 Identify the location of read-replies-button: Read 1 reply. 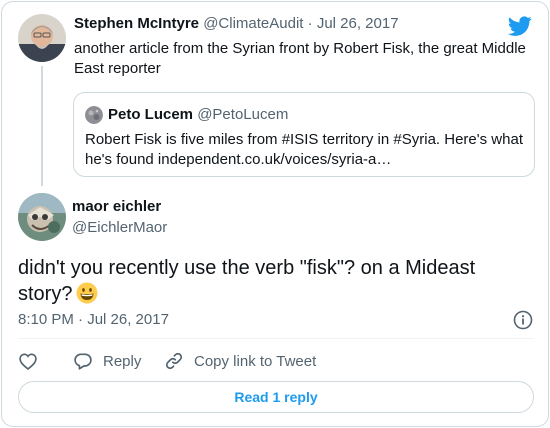
(276, 397).